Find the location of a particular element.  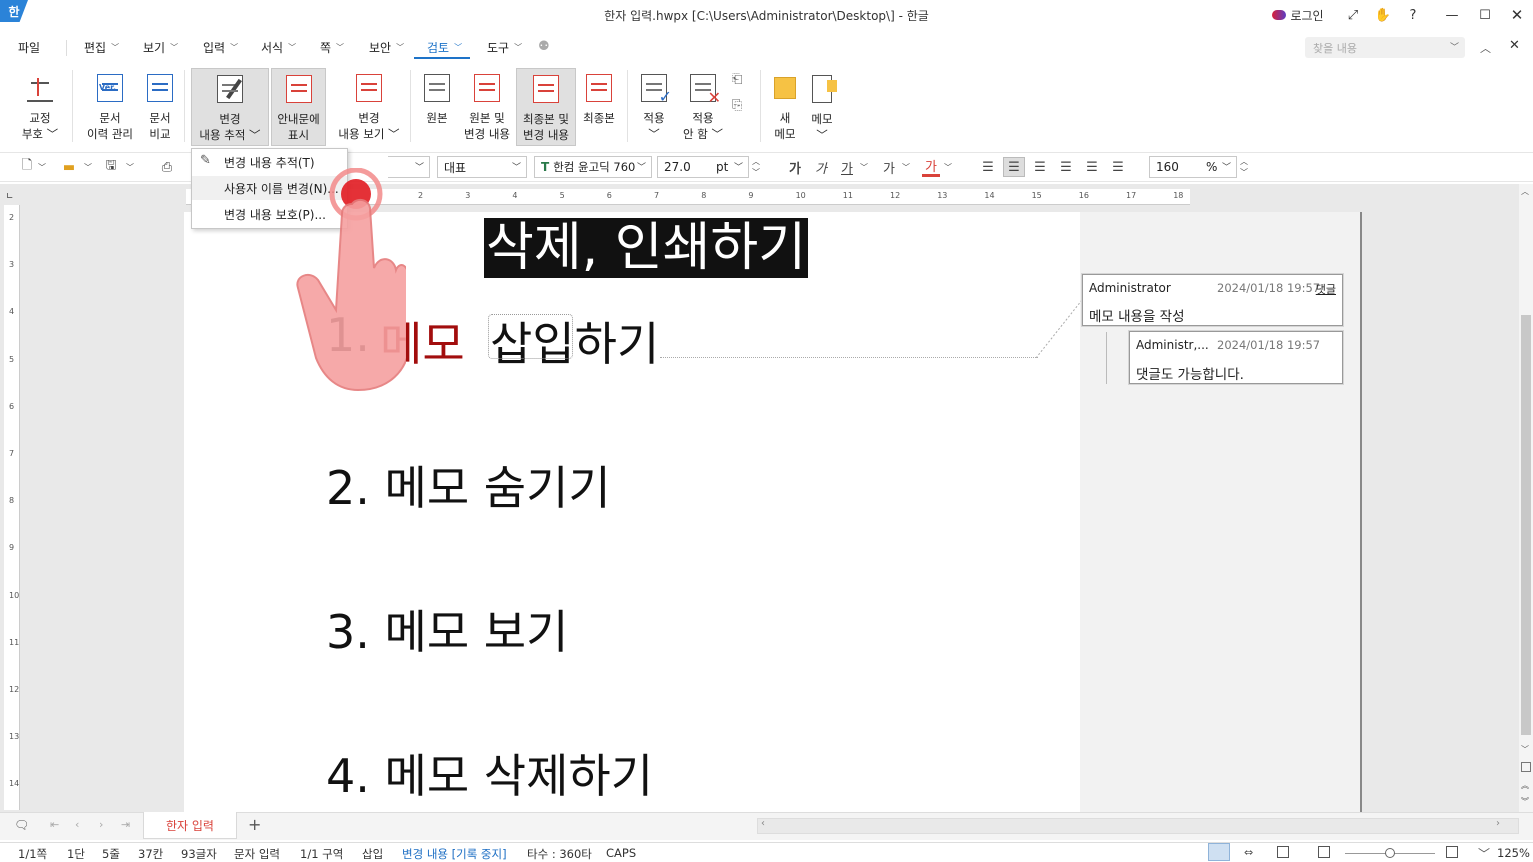

underline-button: 가 is located at coordinates (847, 167).